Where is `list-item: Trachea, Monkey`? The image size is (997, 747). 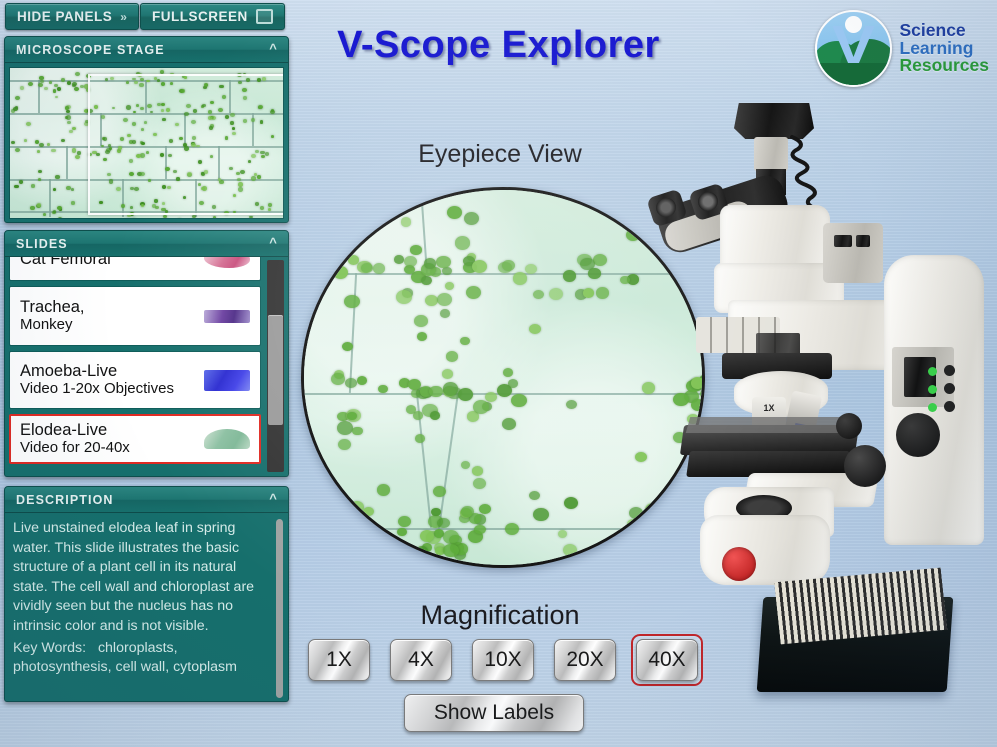 list-item: Trachea, Monkey is located at coordinates (135, 316).